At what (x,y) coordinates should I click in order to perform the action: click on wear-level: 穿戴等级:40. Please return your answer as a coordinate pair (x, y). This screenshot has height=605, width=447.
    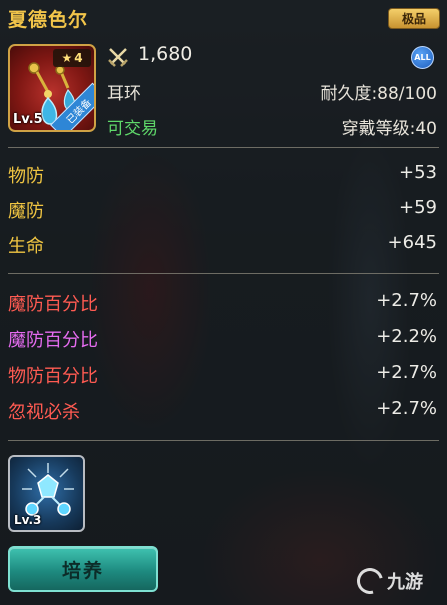
    Looking at the image, I should click on (389, 129).